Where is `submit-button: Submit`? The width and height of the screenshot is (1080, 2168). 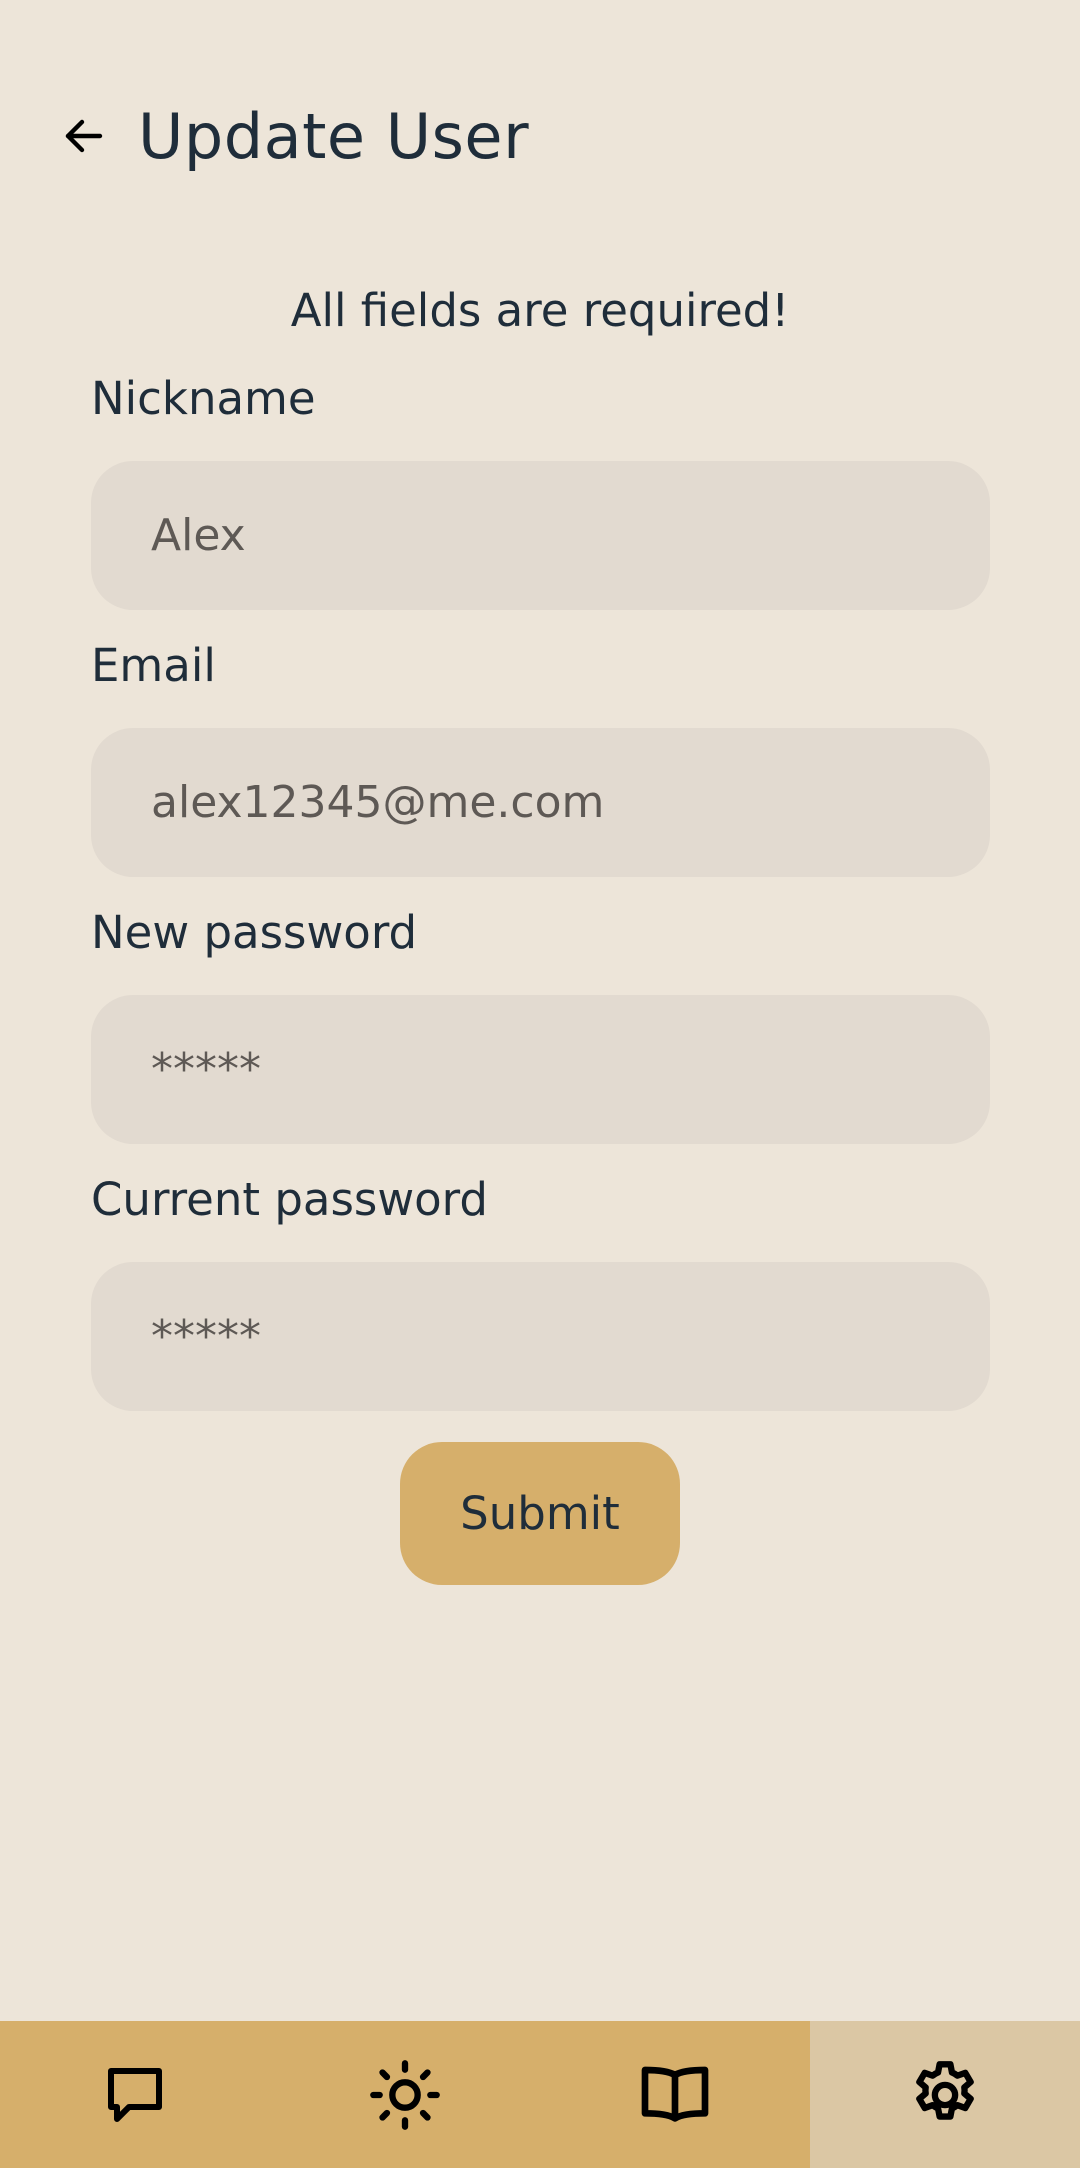
submit-button: Submit is located at coordinates (540, 1513).